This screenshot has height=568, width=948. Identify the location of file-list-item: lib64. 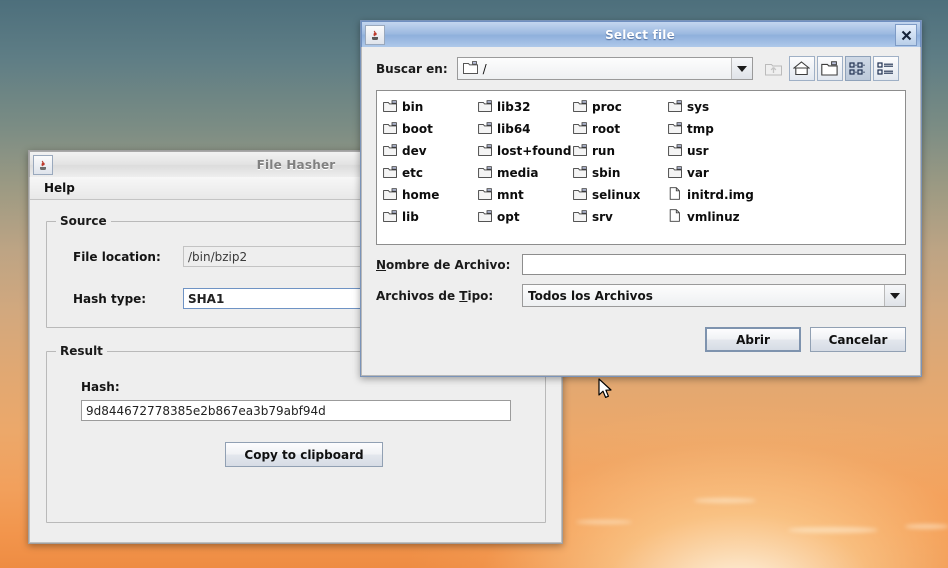
(524, 129).